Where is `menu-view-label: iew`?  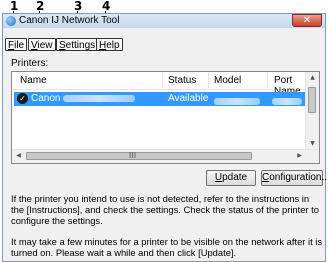
menu-view-label: iew is located at coordinates (45, 45).